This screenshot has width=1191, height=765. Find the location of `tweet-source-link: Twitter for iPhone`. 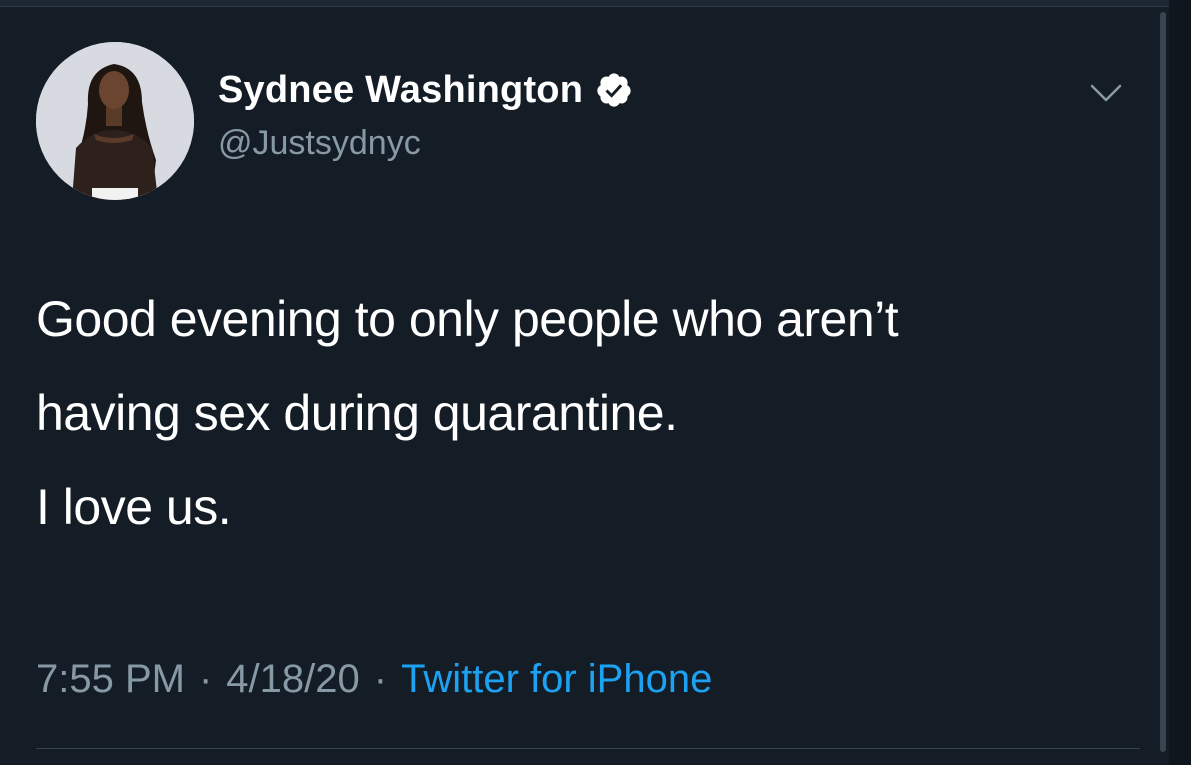

tweet-source-link: Twitter for iPhone is located at coordinates (556, 679).